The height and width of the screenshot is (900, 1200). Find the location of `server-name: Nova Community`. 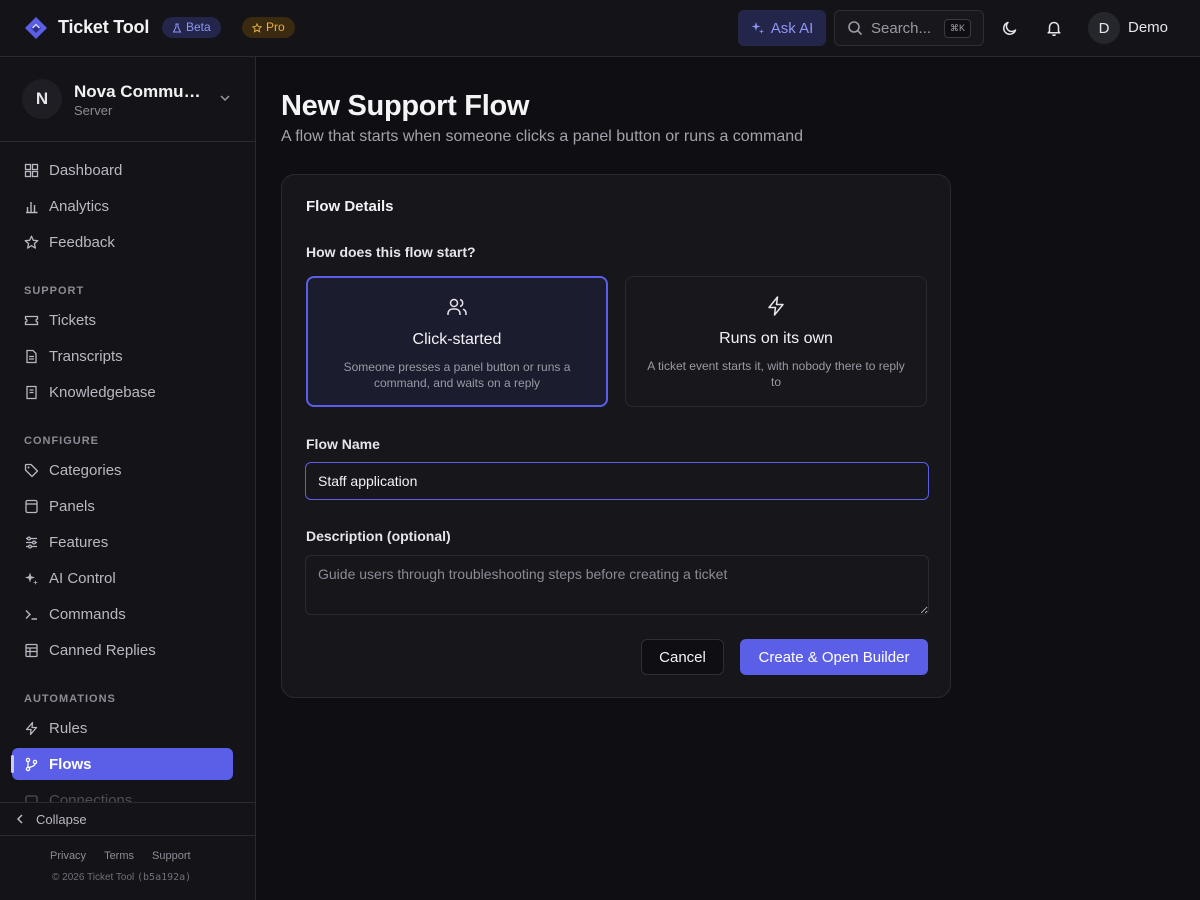

server-name: Nova Community is located at coordinates (142, 91).